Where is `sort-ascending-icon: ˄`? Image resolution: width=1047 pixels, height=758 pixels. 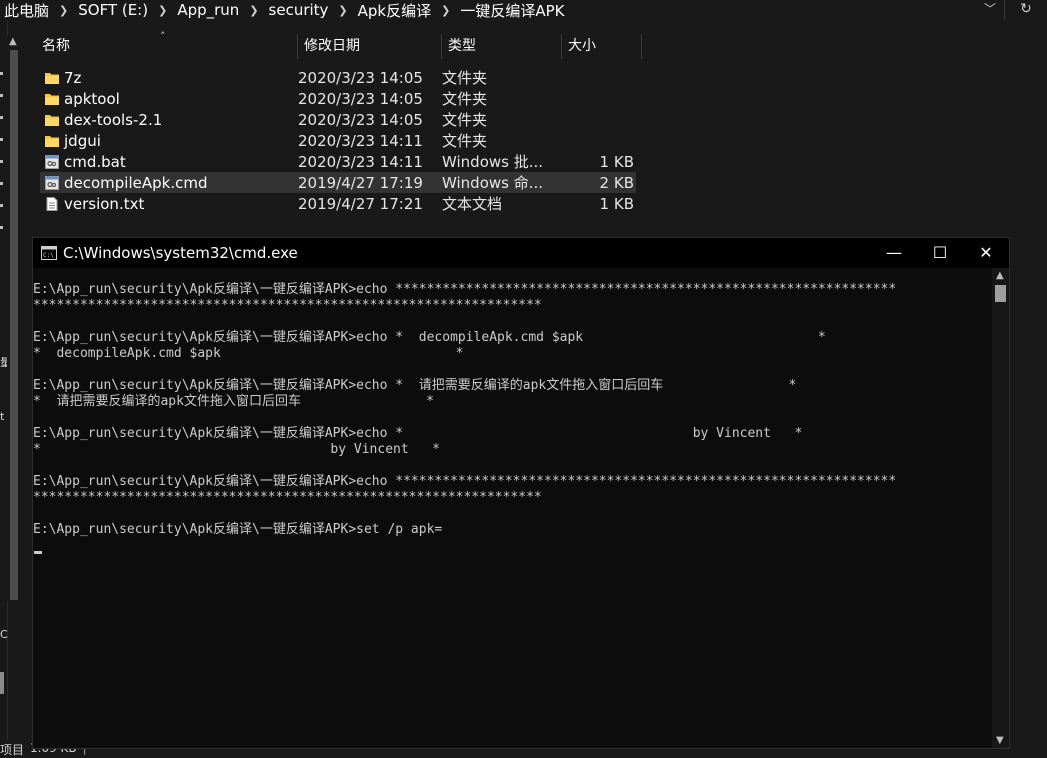
sort-ascending-icon: ˄ is located at coordinates (163, 36).